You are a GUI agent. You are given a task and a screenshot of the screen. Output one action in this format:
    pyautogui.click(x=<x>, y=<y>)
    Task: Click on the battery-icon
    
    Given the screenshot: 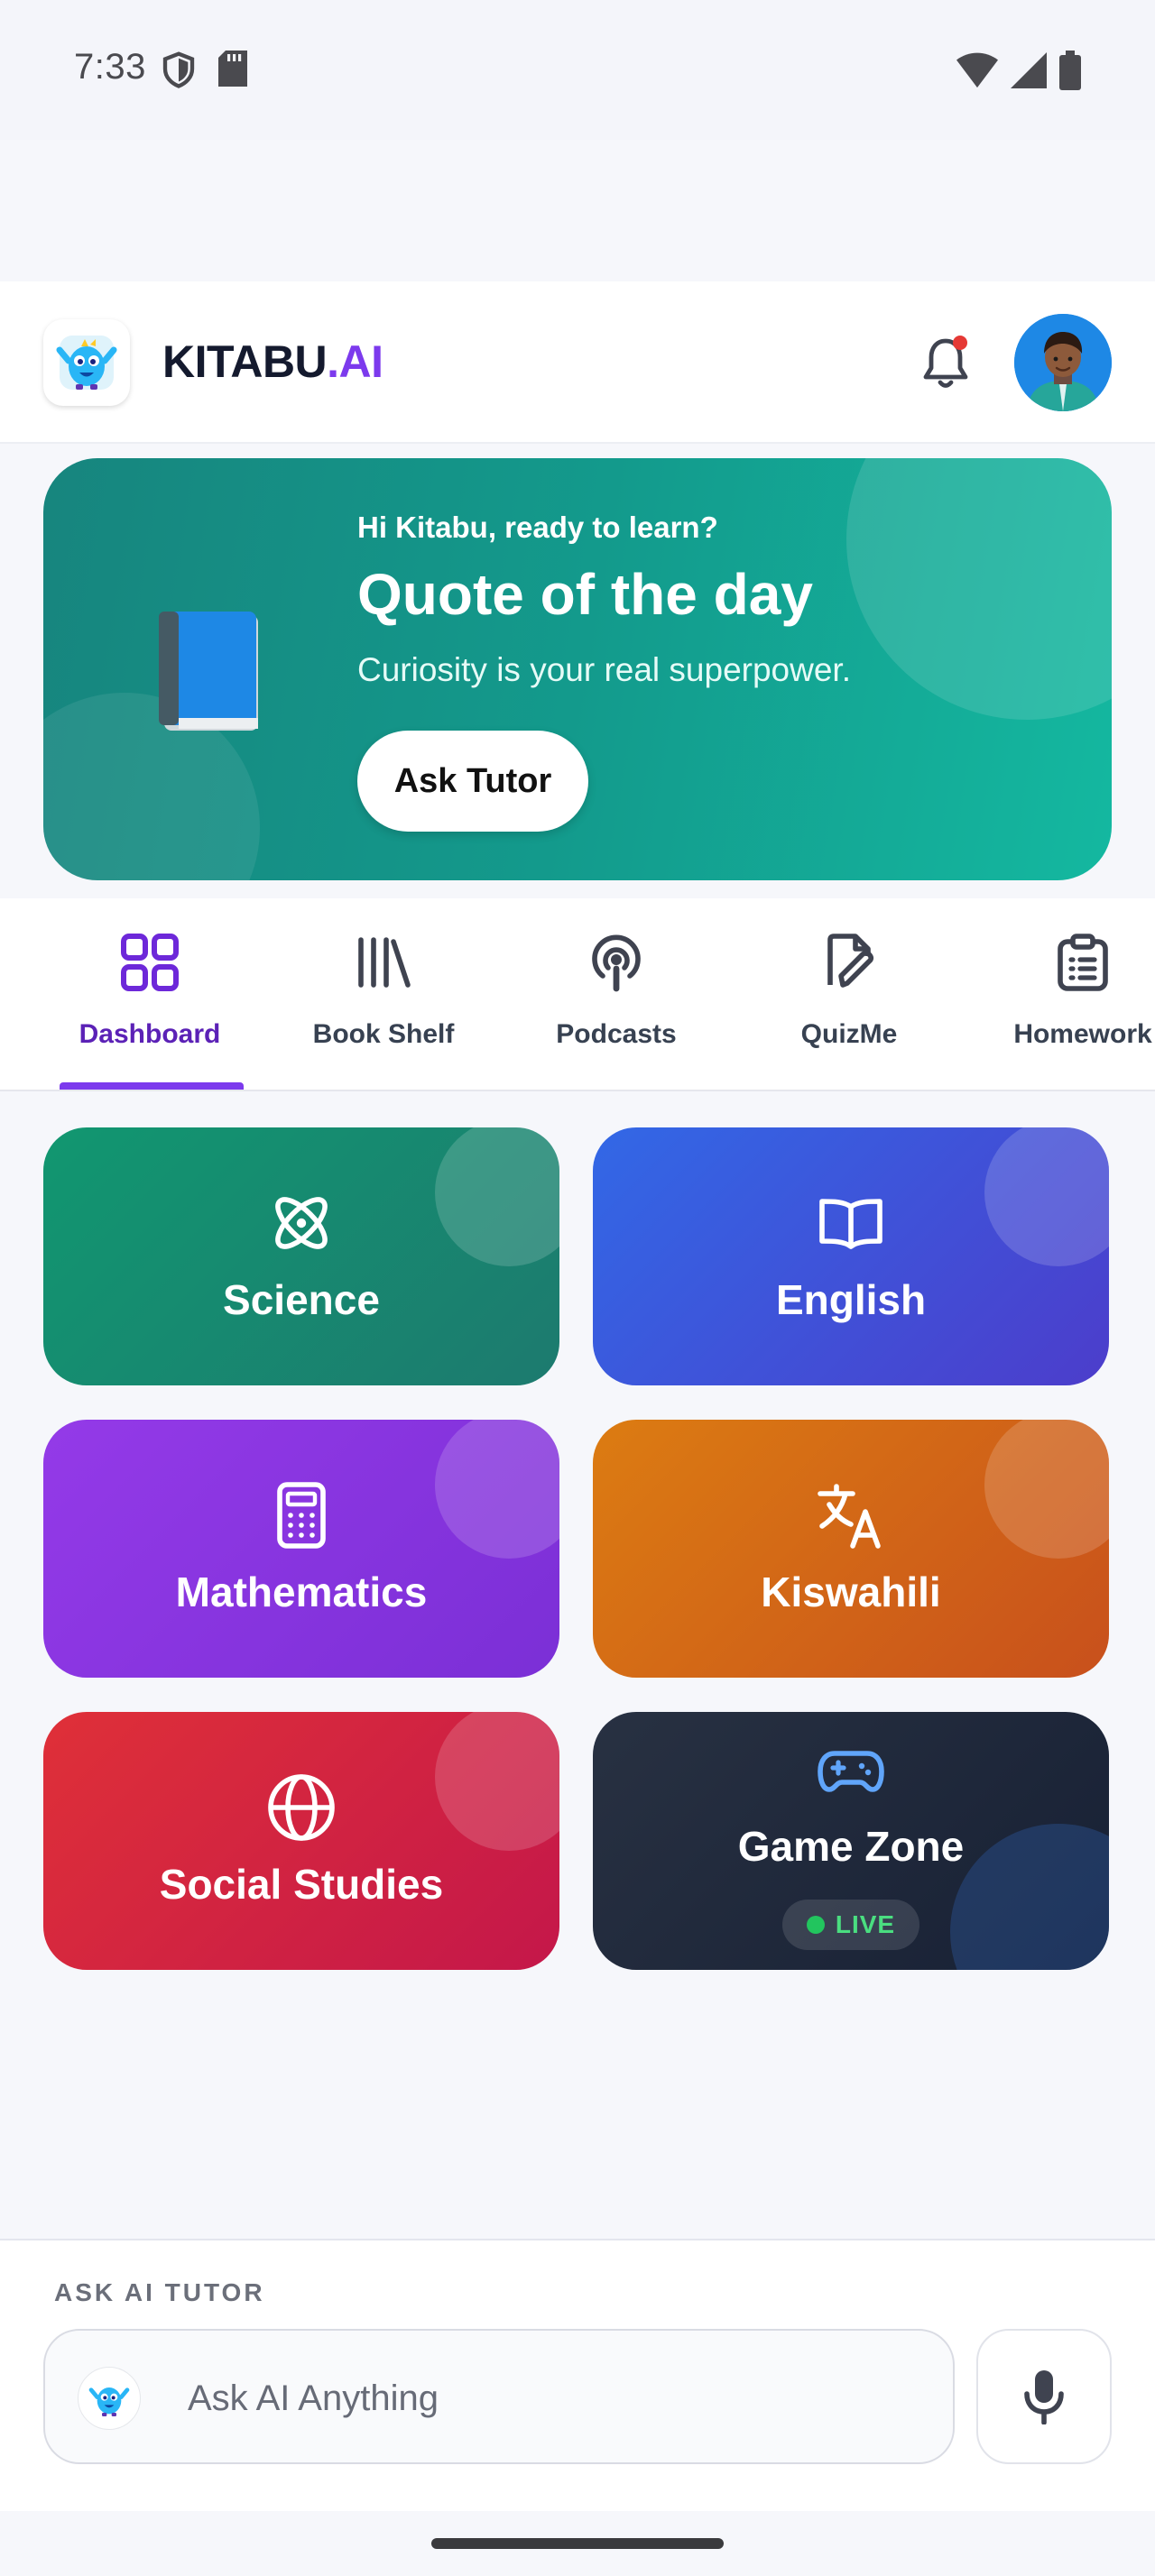 What is the action you would take?
    pyautogui.click(x=1070, y=73)
    